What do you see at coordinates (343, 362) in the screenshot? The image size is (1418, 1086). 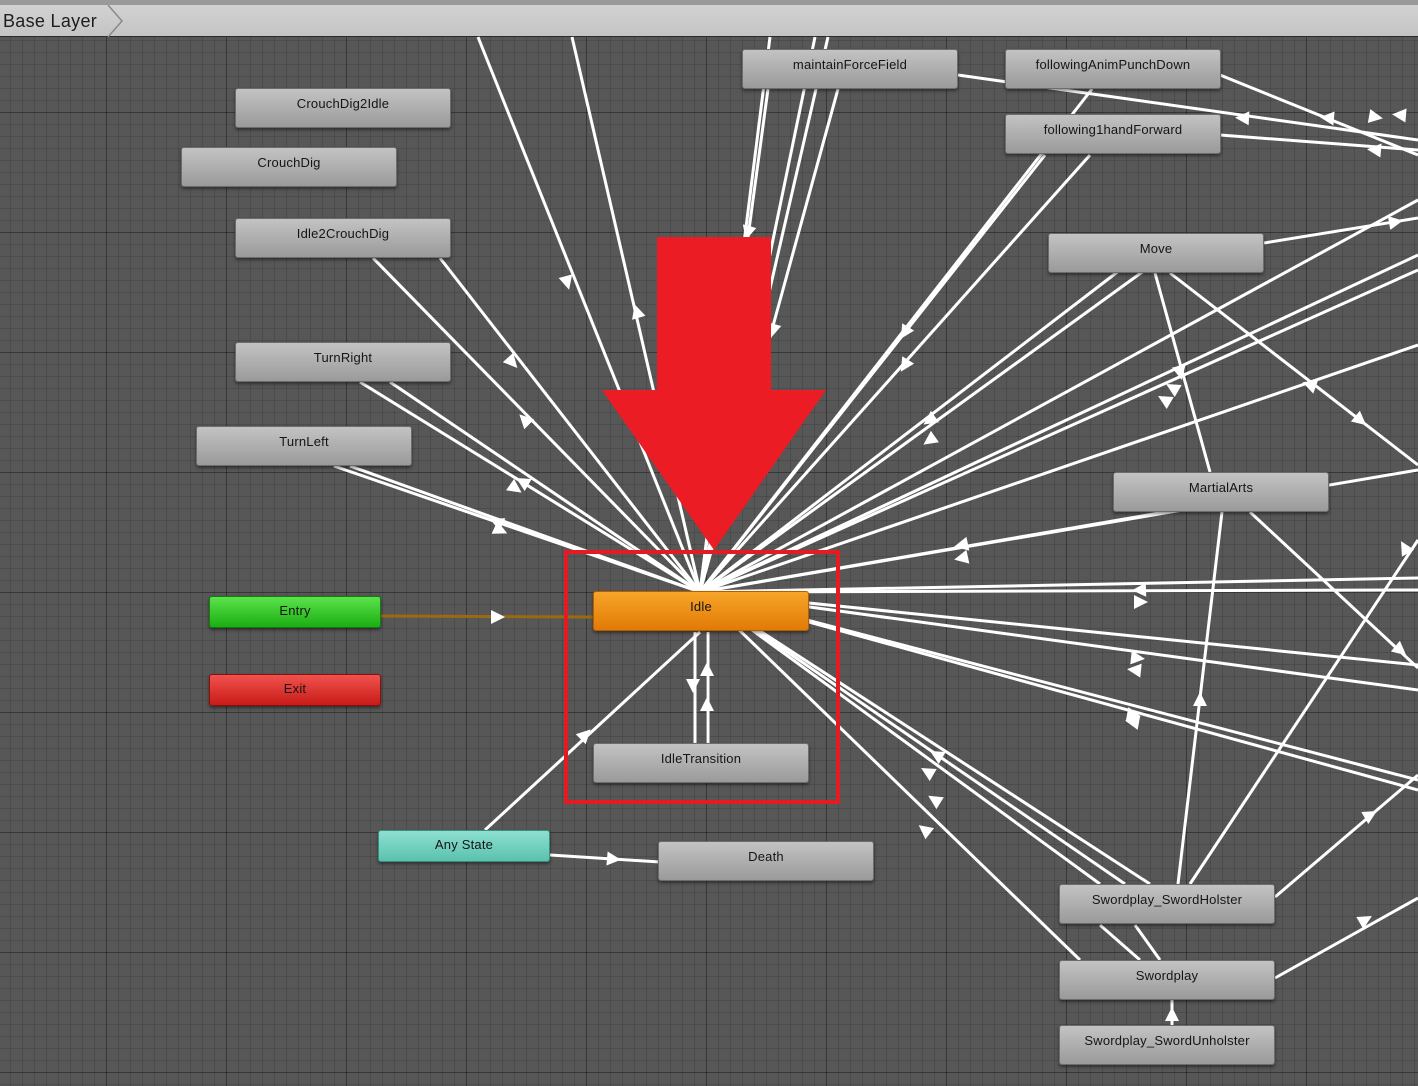 I see `state-turn-right: TurnRight` at bounding box center [343, 362].